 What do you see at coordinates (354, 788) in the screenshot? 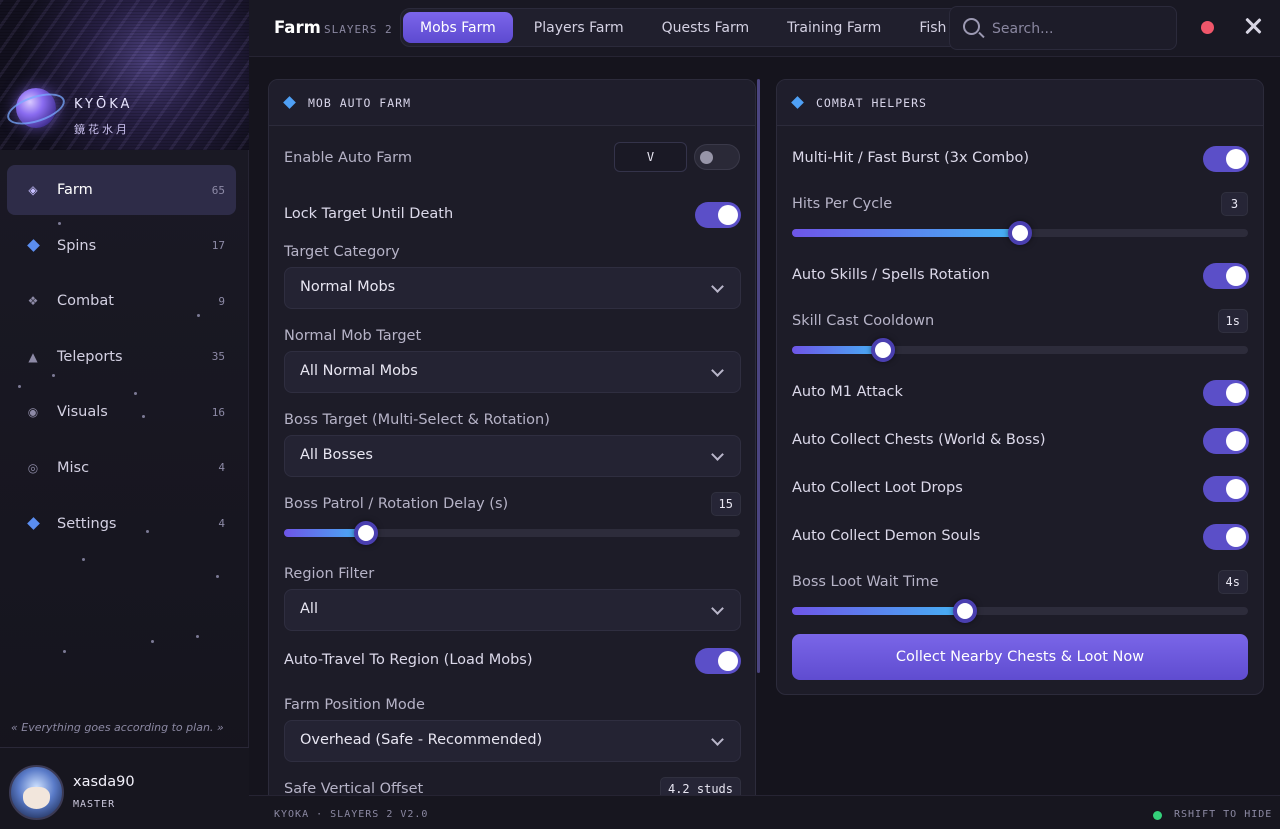
I see `vertical-offset-label: Safe Vertical Offset` at bounding box center [354, 788].